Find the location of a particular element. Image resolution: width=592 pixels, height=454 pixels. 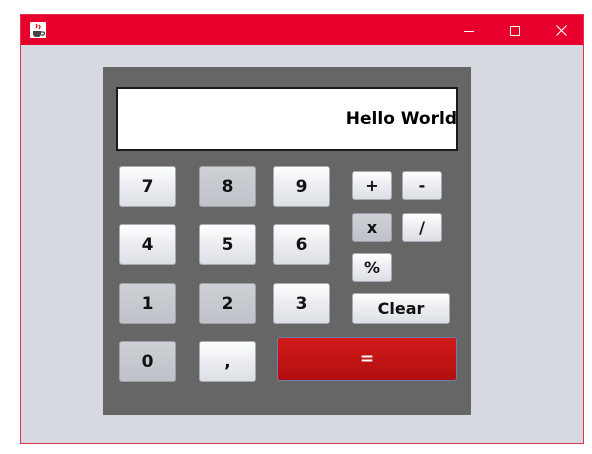

title-bar is located at coordinates (302, 30).